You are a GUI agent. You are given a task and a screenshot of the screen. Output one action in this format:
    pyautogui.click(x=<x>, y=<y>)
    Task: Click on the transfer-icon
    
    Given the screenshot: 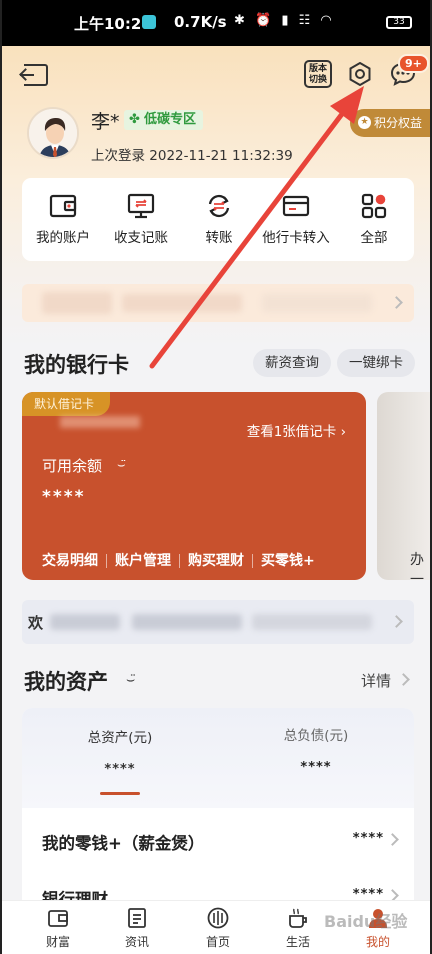 What is the action you would take?
    pyautogui.click(x=219, y=206)
    